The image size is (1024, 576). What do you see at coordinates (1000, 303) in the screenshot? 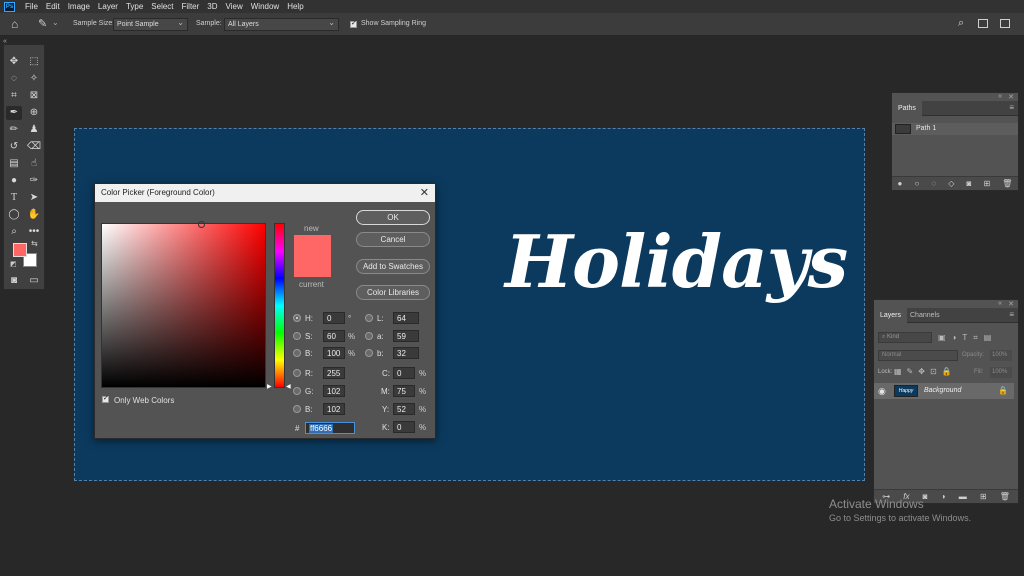
I see `collapse-layers-panel-icon: «` at bounding box center [1000, 303].